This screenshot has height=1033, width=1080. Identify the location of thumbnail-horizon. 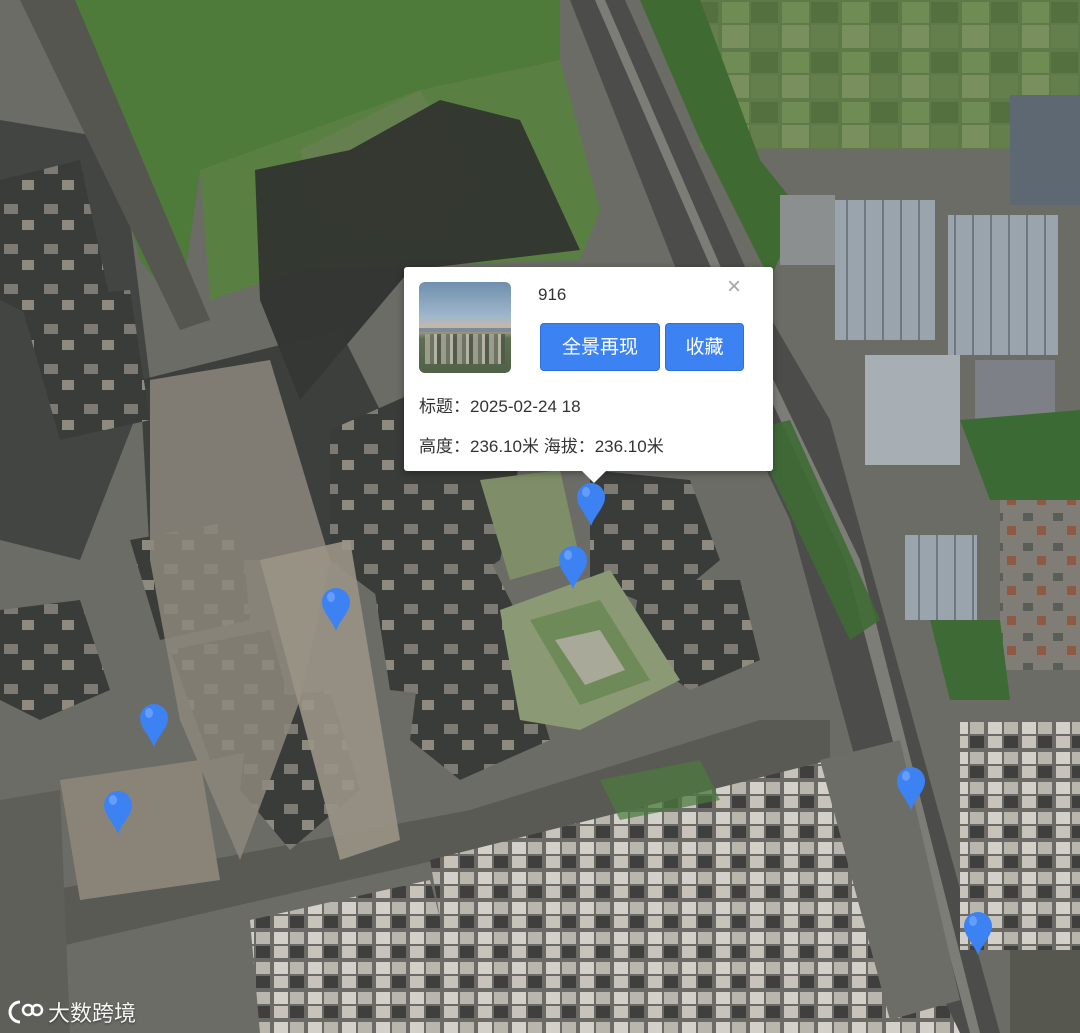
(465, 330).